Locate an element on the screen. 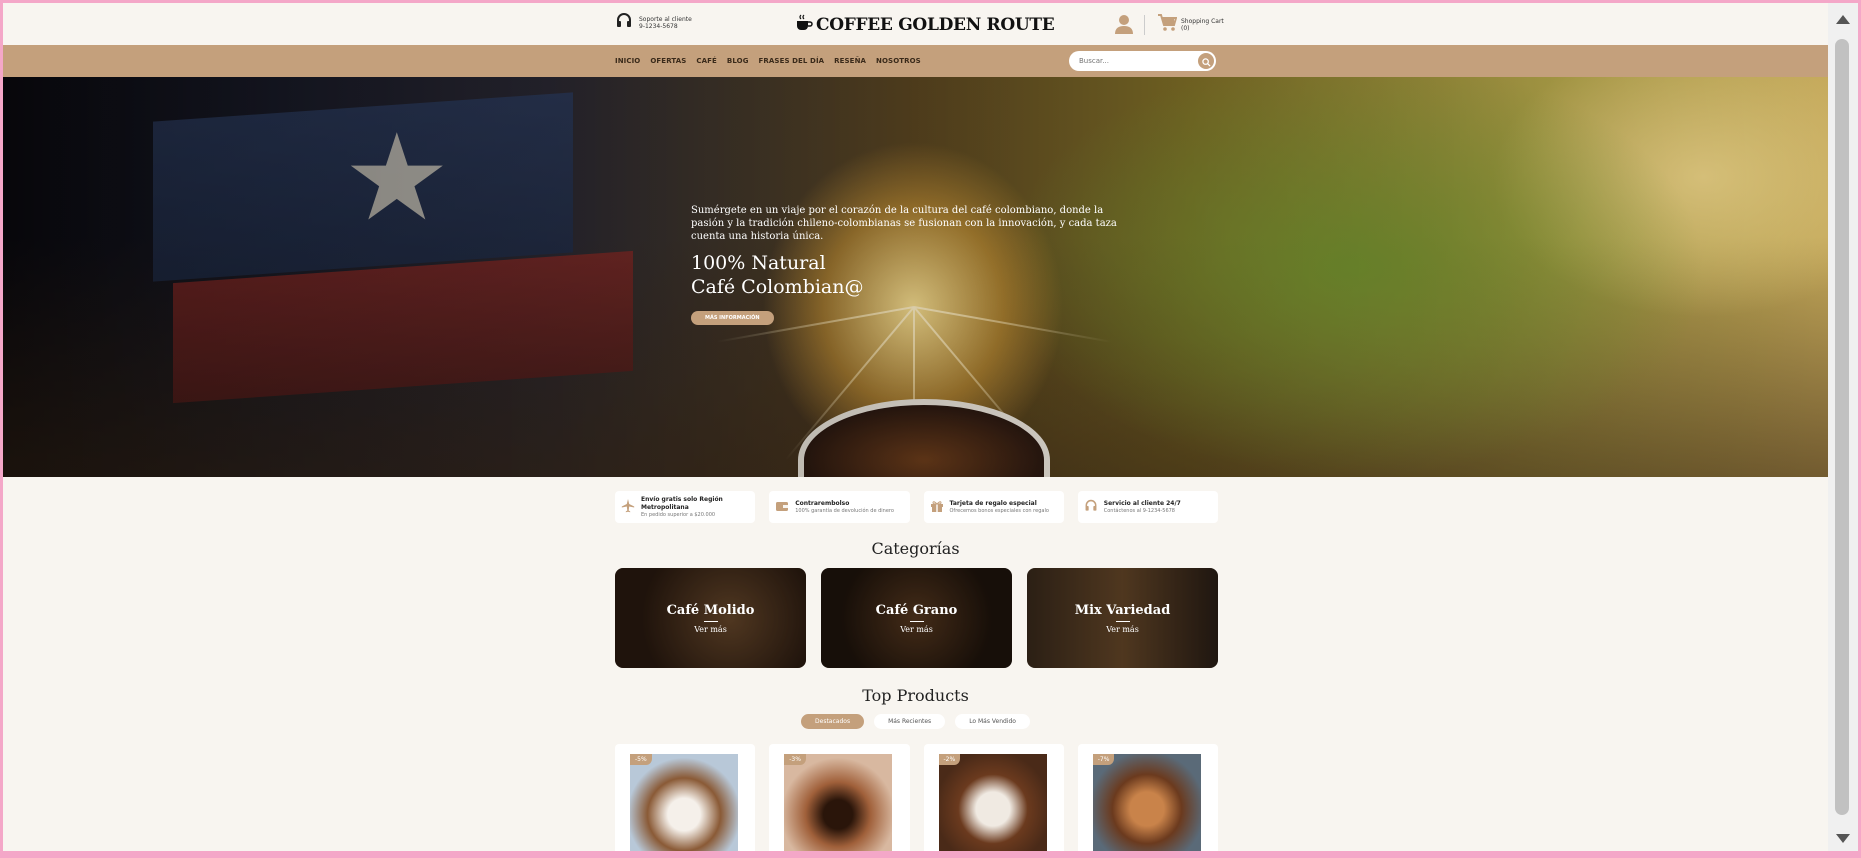 The width and height of the screenshot is (1861, 858). wallet-icon is located at coordinates (782, 507).